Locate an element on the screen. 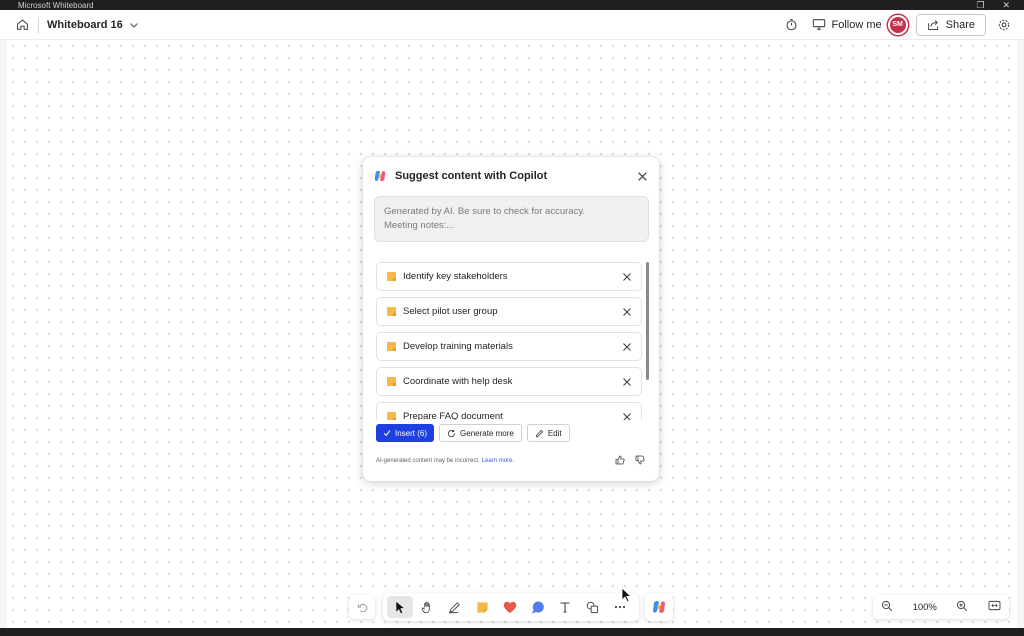 This screenshot has width=1024, height=636. pointer-icon is located at coordinates (400, 607).